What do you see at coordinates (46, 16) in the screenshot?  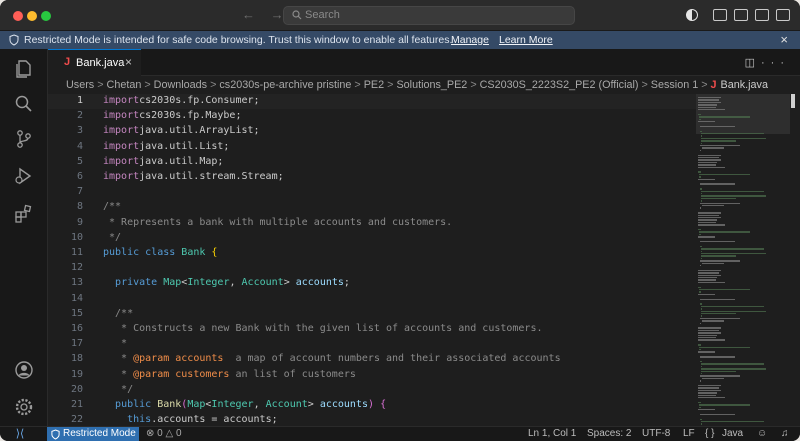 I see `maximize-window-button` at bounding box center [46, 16].